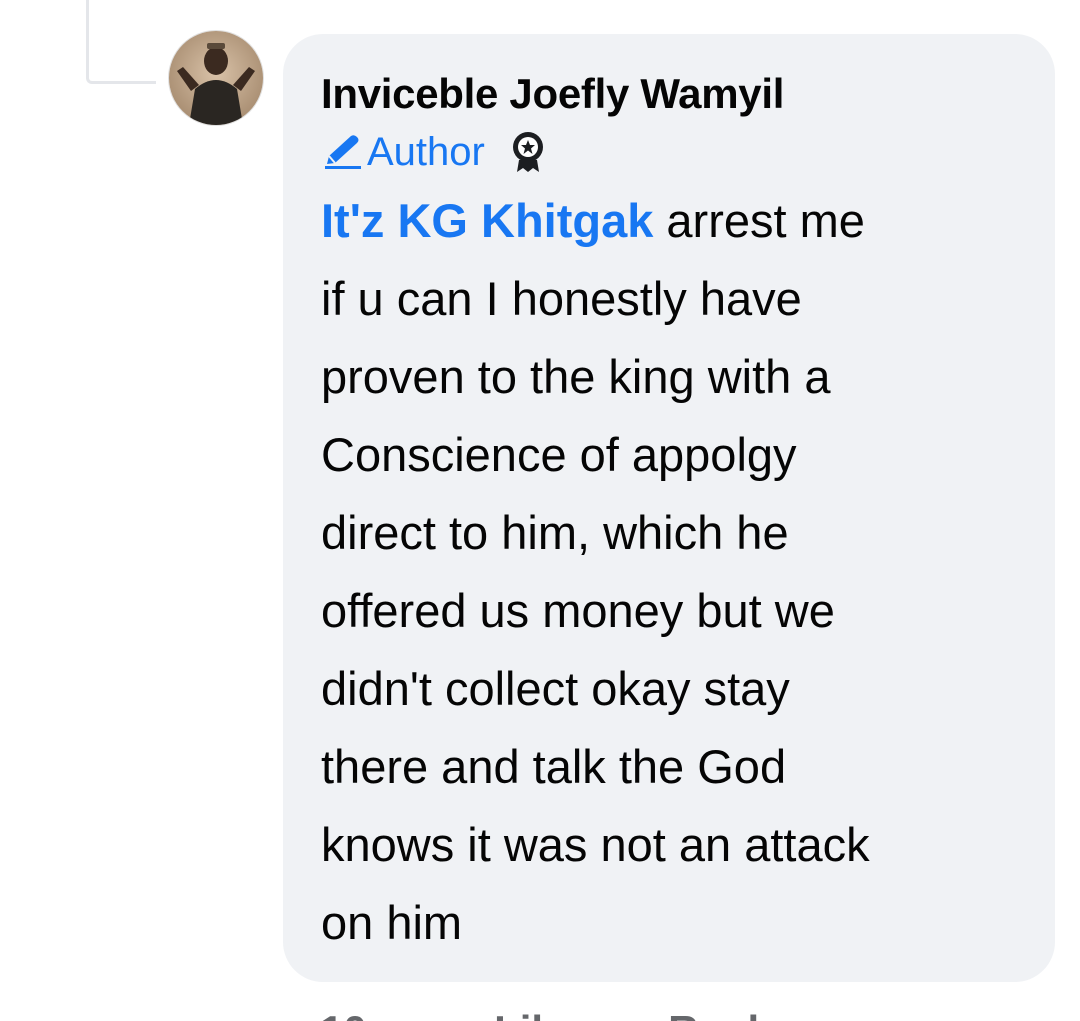 The width and height of the screenshot is (1080, 1021). What do you see at coordinates (487, 220) in the screenshot?
I see `mention-link: It'z KG Khitgak` at bounding box center [487, 220].